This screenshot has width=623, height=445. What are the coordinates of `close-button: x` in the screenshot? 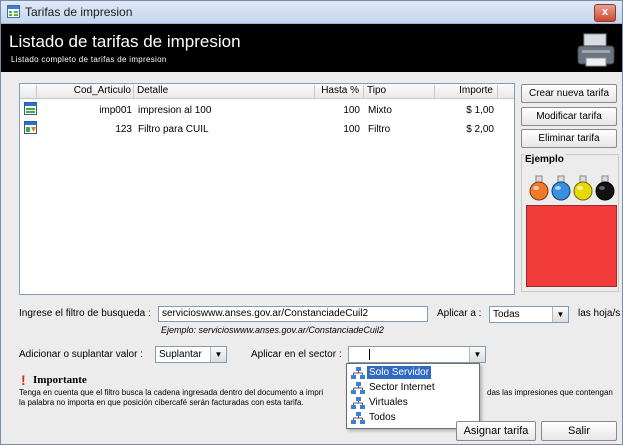 It's located at (605, 13).